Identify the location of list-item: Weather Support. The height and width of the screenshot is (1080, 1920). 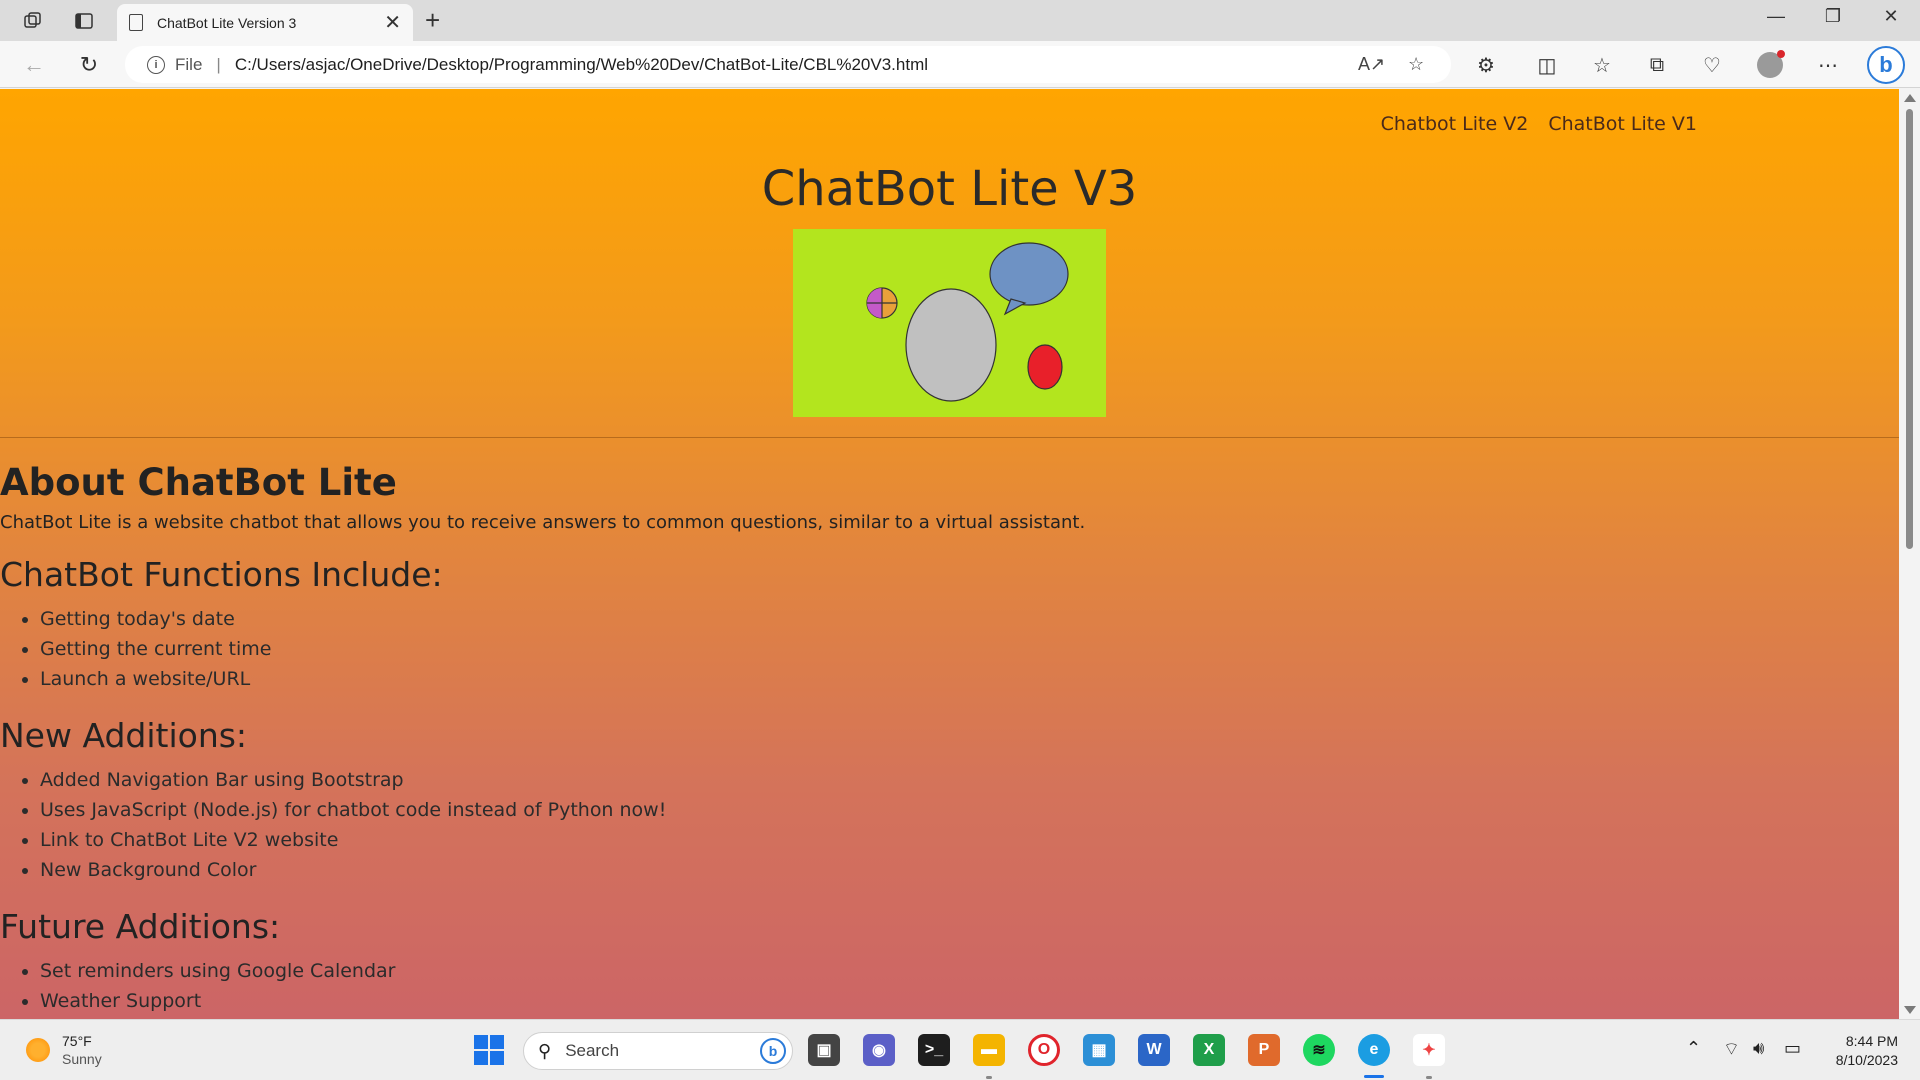
(969, 1001).